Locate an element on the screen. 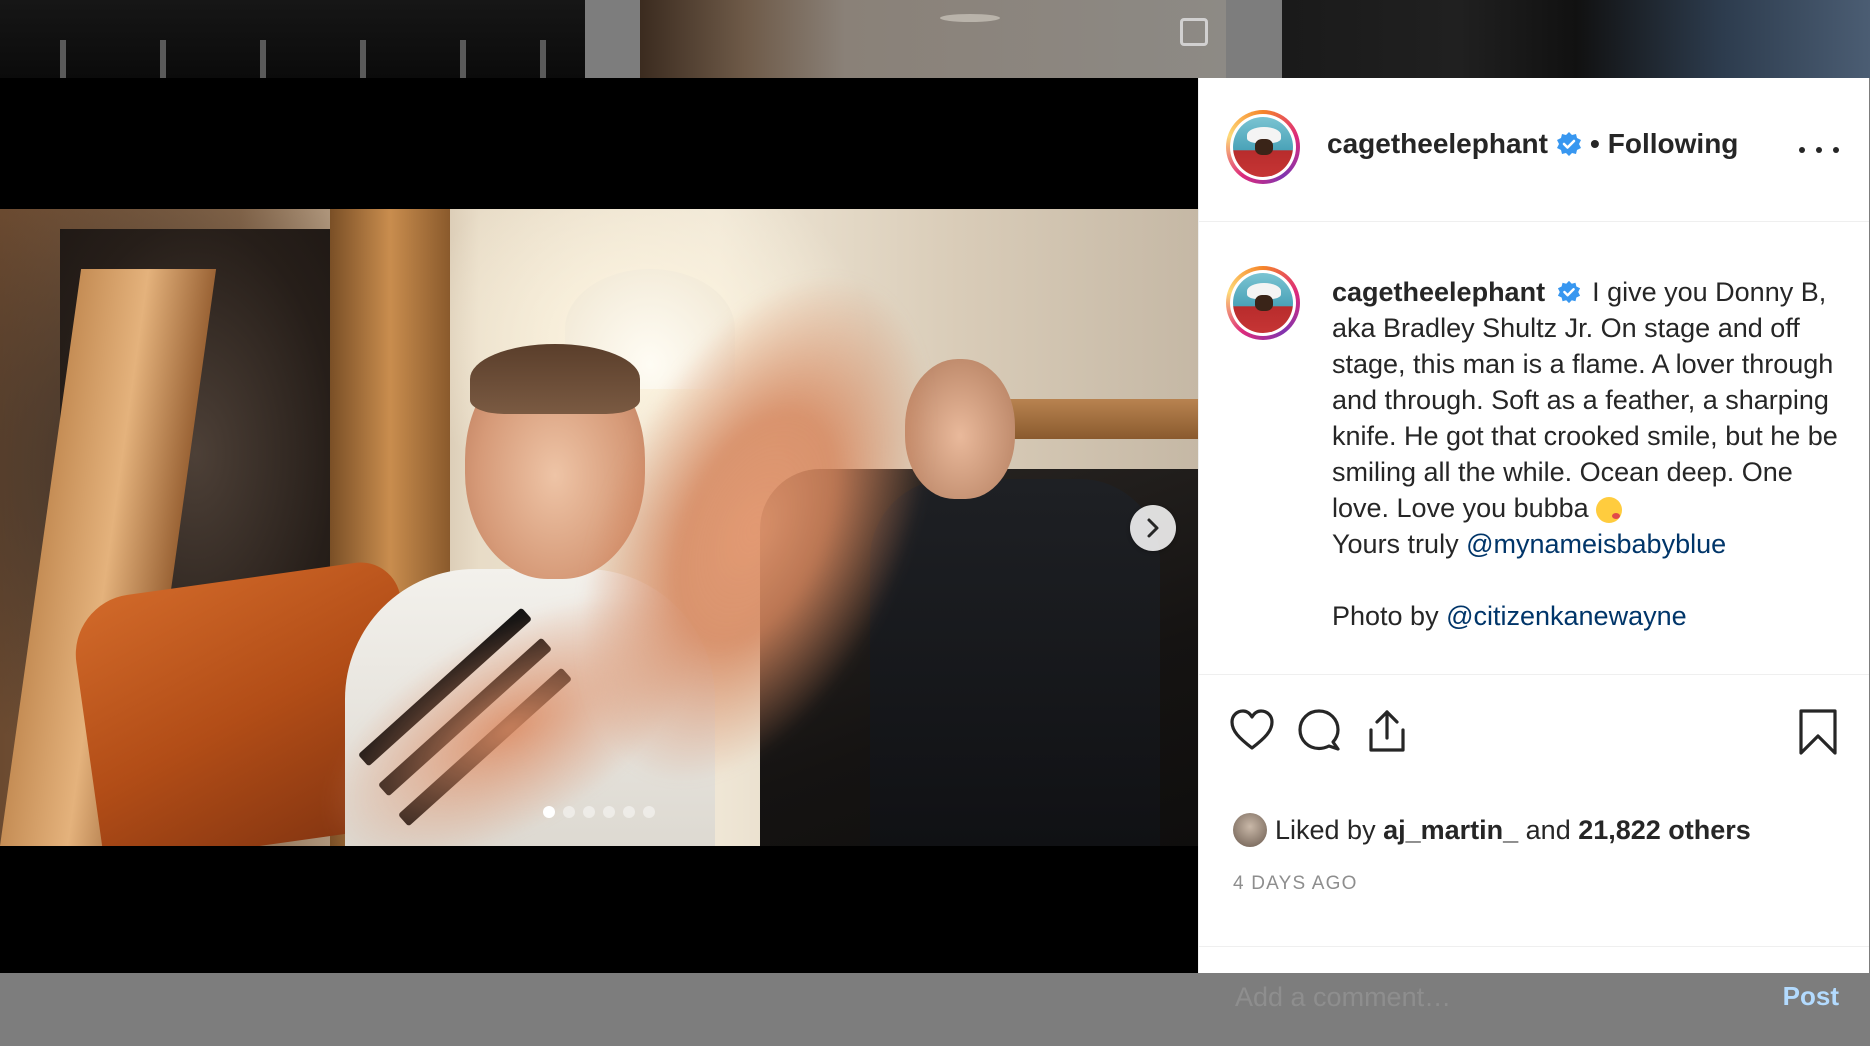 The image size is (1870, 1046). caption-username: cagetheelephant is located at coordinates (1438, 292).